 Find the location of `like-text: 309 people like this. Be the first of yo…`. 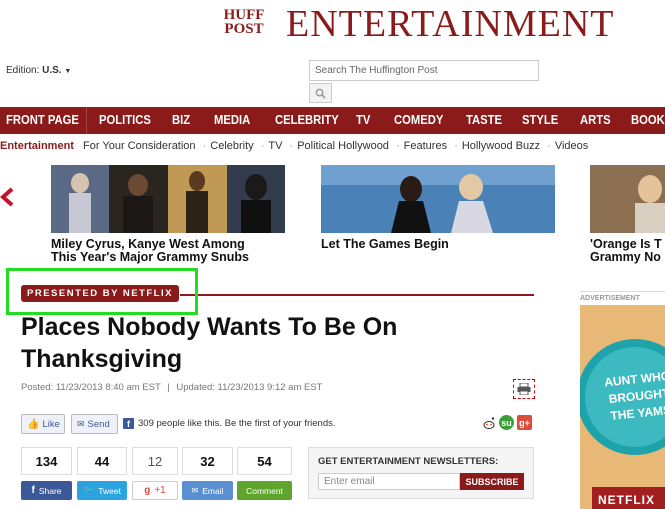

like-text: 309 people like this. Be the first of yo… is located at coordinates (237, 423).